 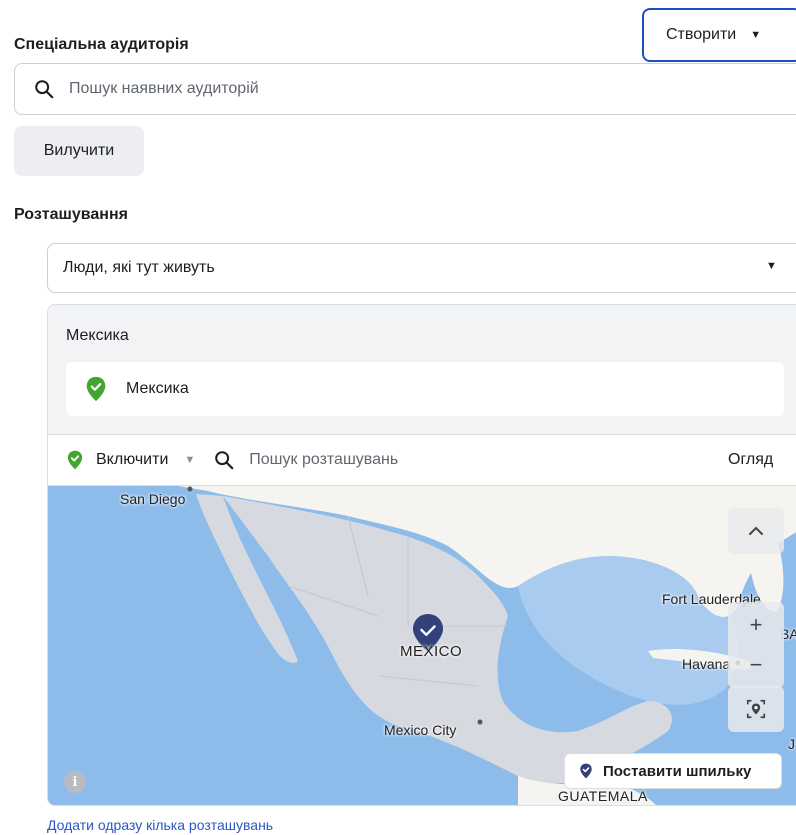 I want to click on locate-pin-icon, so click(x=756, y=709).